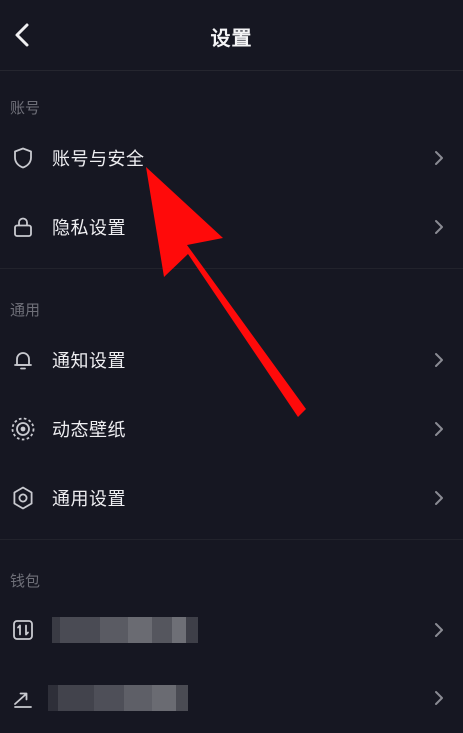 The image size is (463, 733). Describe the element at coordinates (89, 361) in the screenshot. I see `row-label: 通知设置` at that location.